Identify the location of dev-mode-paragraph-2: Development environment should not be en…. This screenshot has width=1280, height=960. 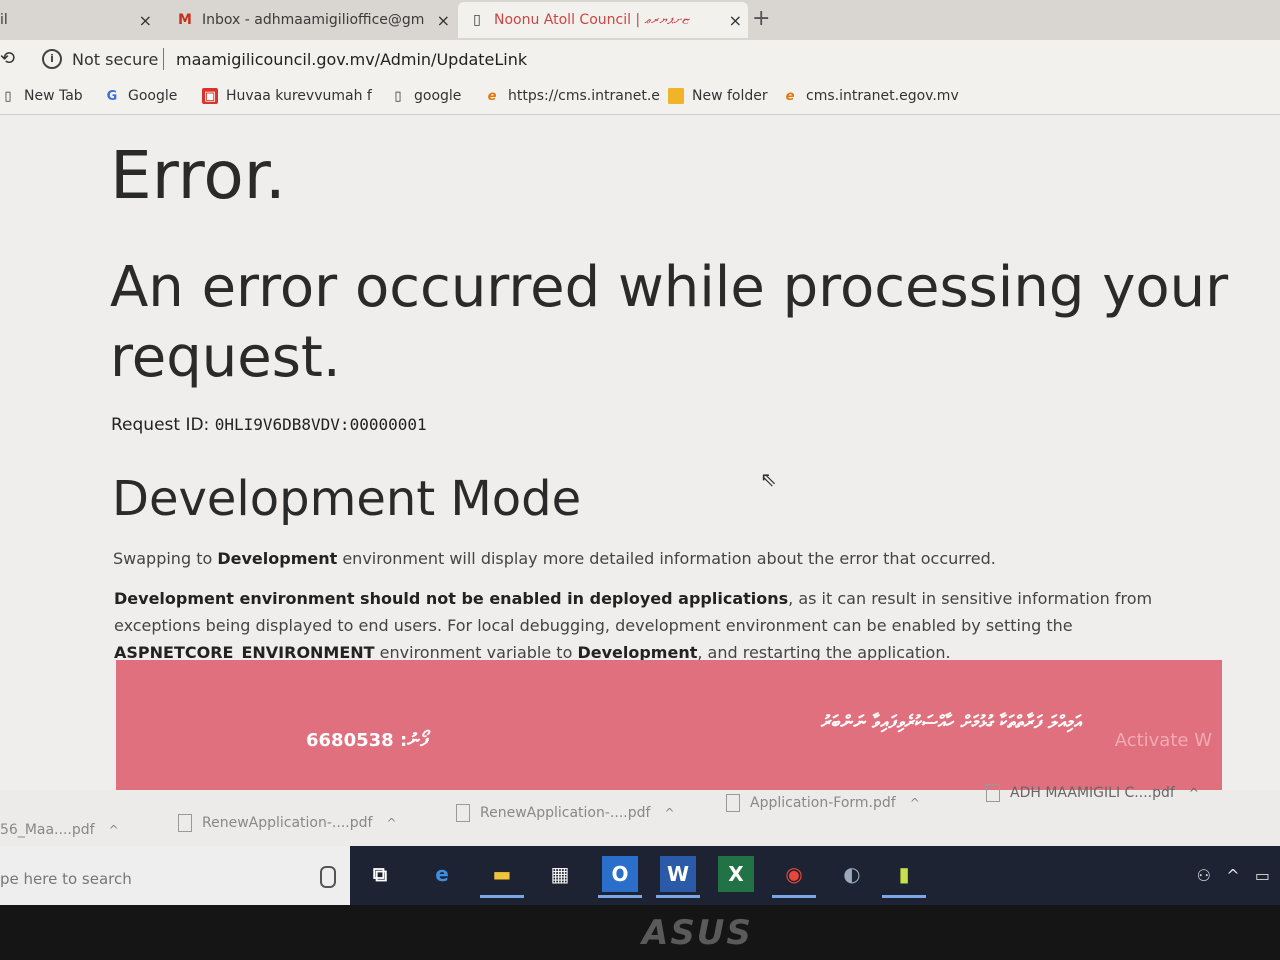
(659, 625).